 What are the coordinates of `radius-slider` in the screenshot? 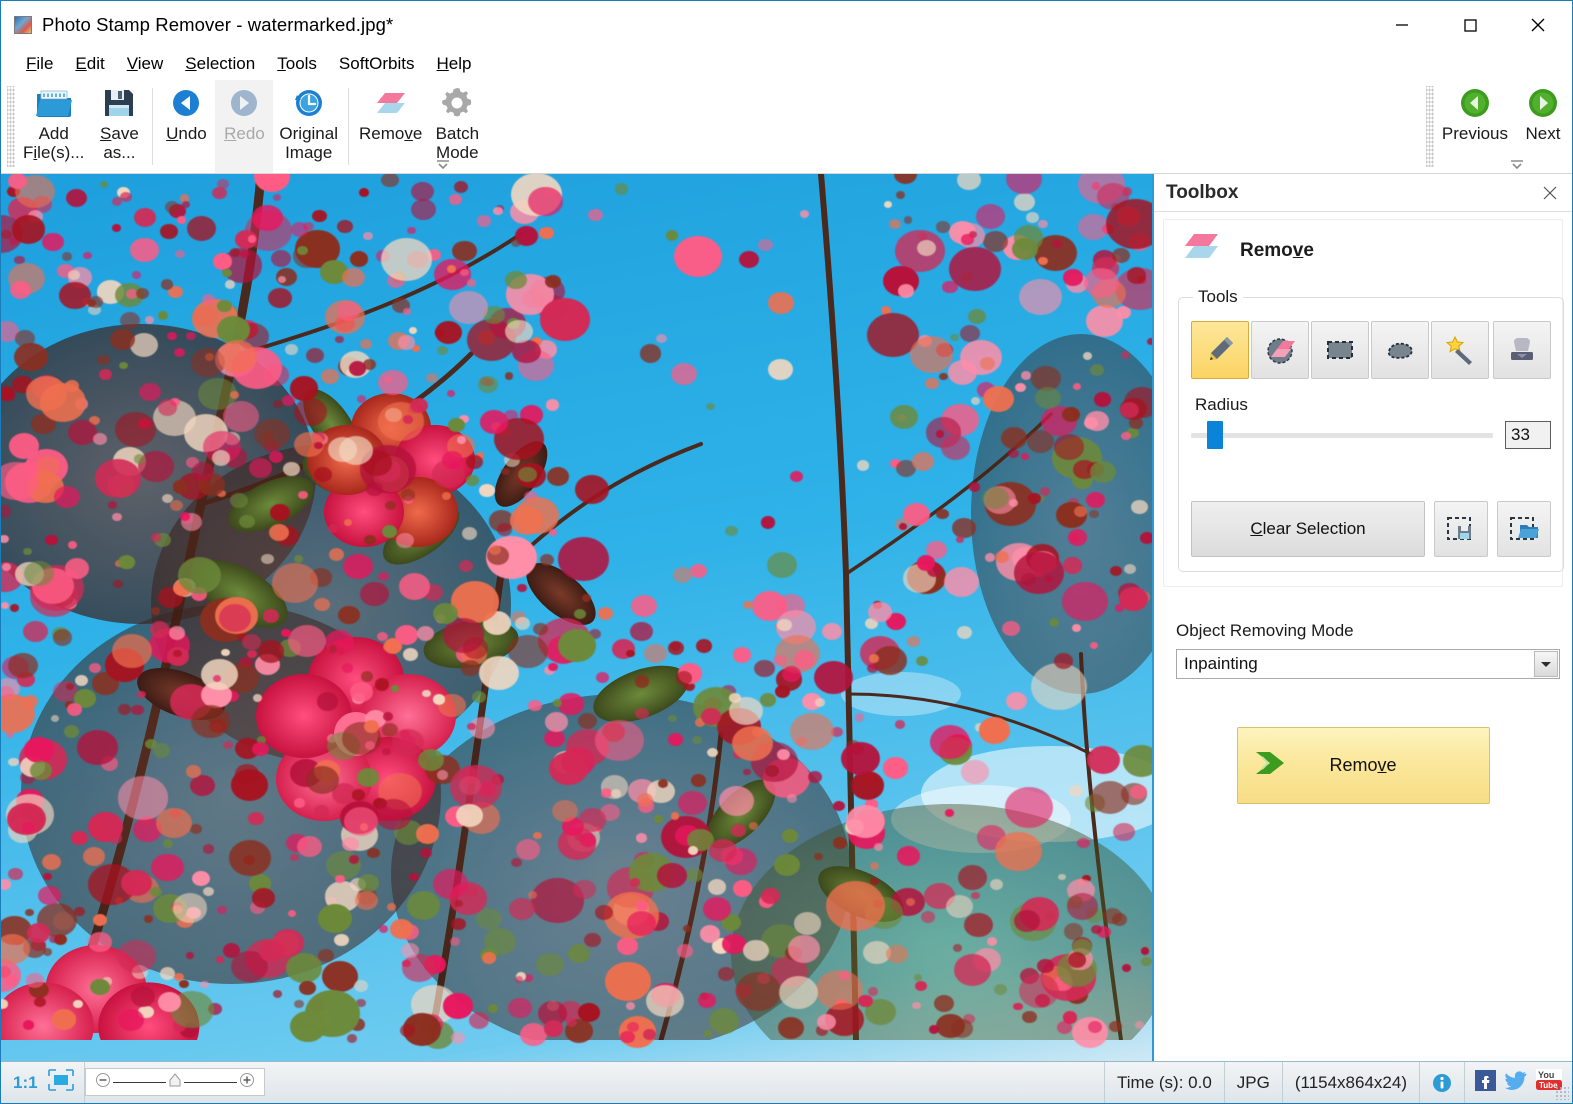 It's located at (1342, 435).